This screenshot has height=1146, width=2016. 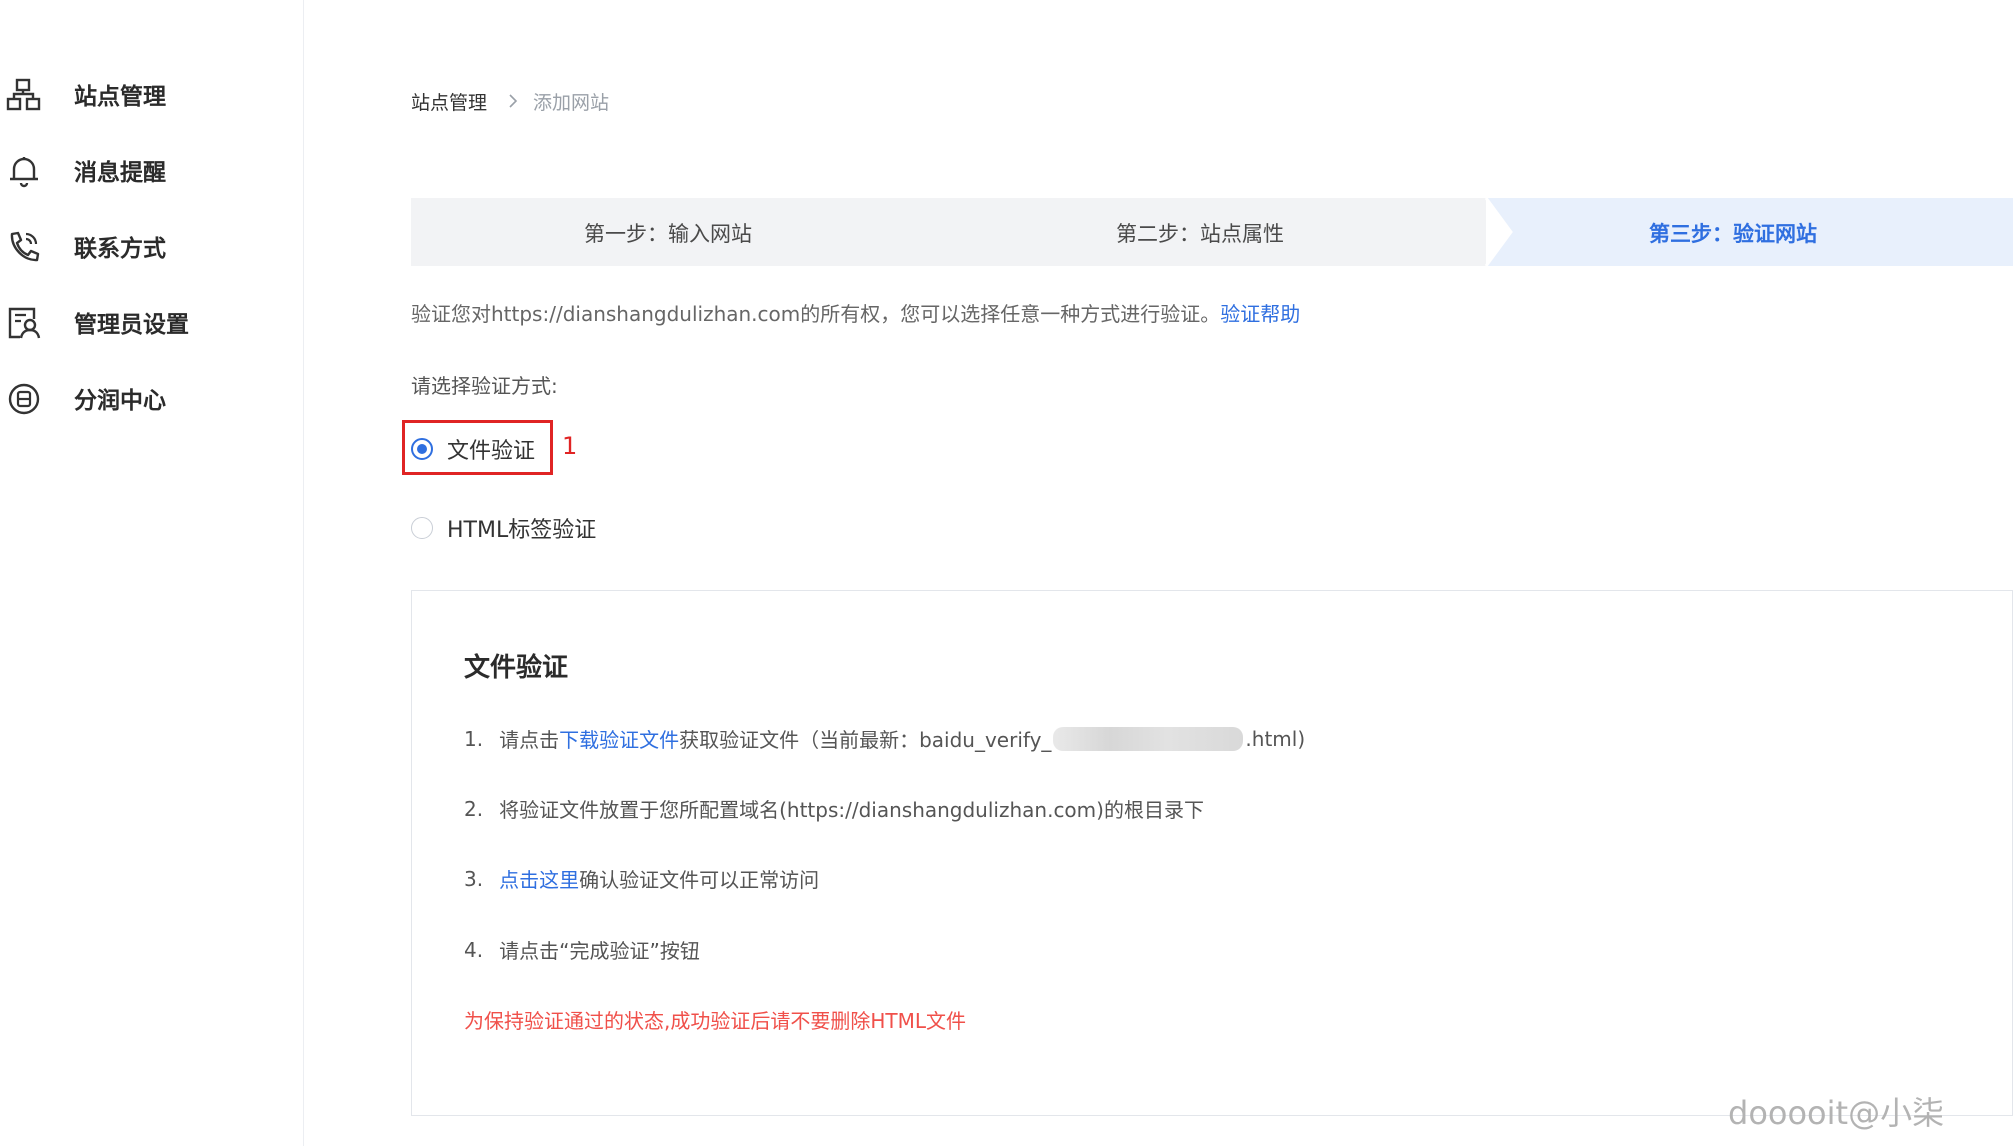 I want to click on watermark: dooooit@小柒, so click(x=1836, y=1113).